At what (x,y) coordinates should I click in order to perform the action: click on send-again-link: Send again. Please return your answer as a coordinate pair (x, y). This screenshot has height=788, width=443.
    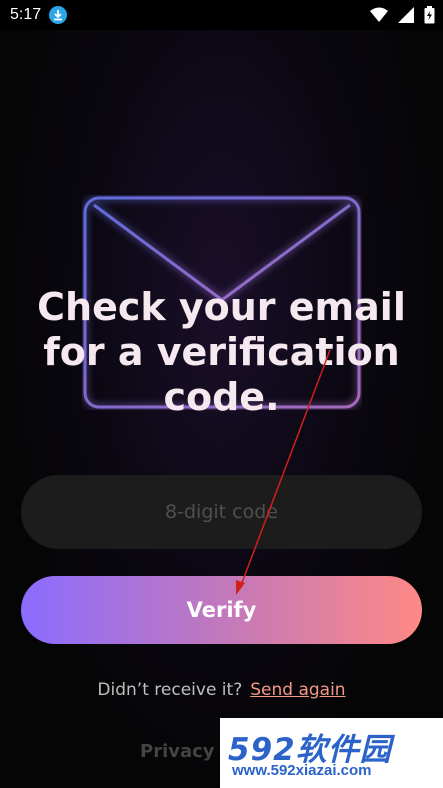
    Looking at the image, I should click on (297, 690).